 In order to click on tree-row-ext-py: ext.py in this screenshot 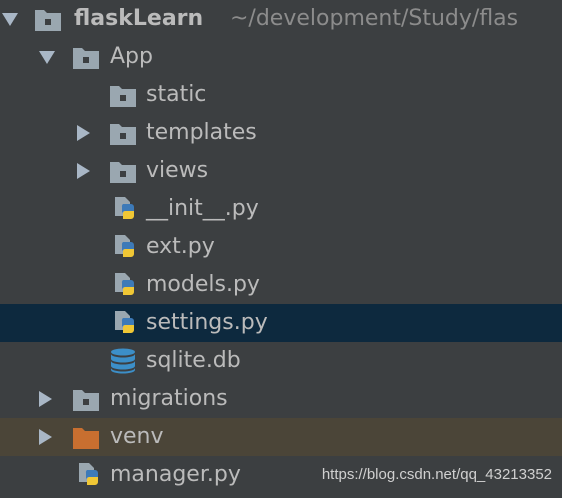, I will do `click(281, 247)`.